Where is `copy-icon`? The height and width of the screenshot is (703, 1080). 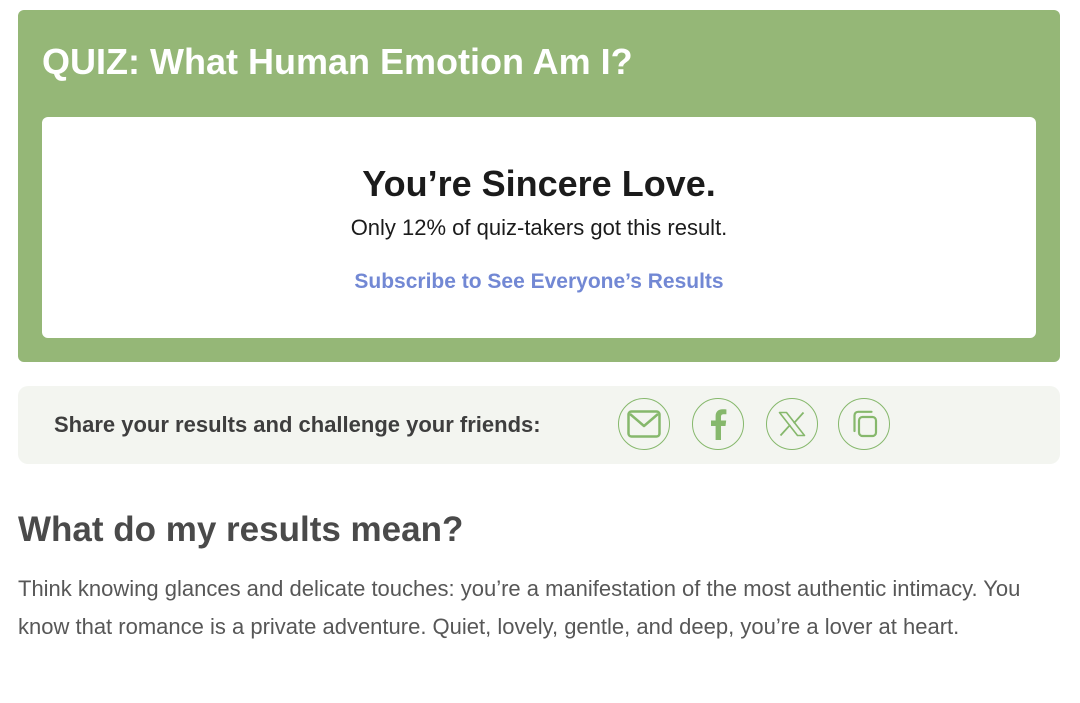
copy-icon is located at coordinates (865, 424).